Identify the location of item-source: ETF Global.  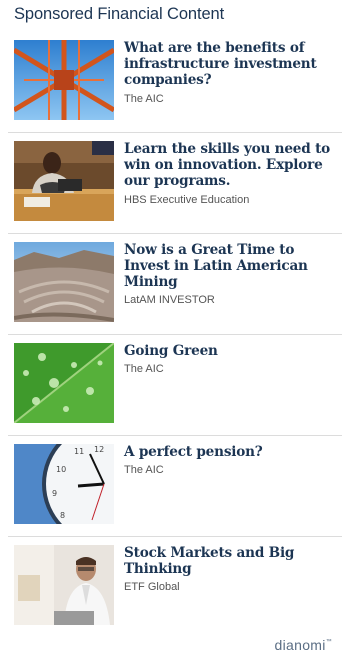
(152, 587).